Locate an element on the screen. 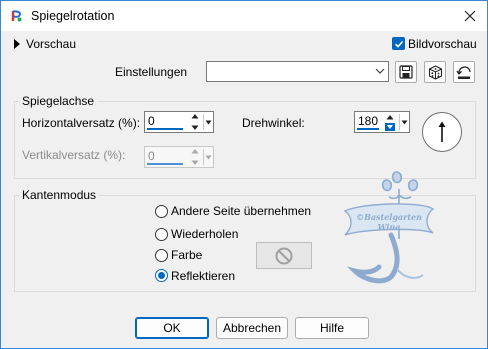 This screenshot has height=349, width=488. help-button: Hilfe is located at coordinates (332, 328).